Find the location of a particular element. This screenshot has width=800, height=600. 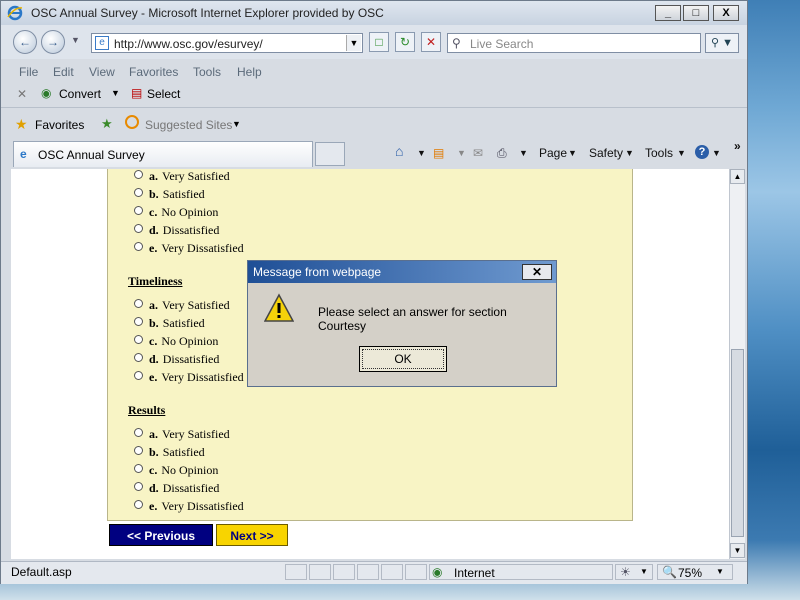

option-courtesy-e: e. Very Dissatisfied is located at coordinates (189, 250).